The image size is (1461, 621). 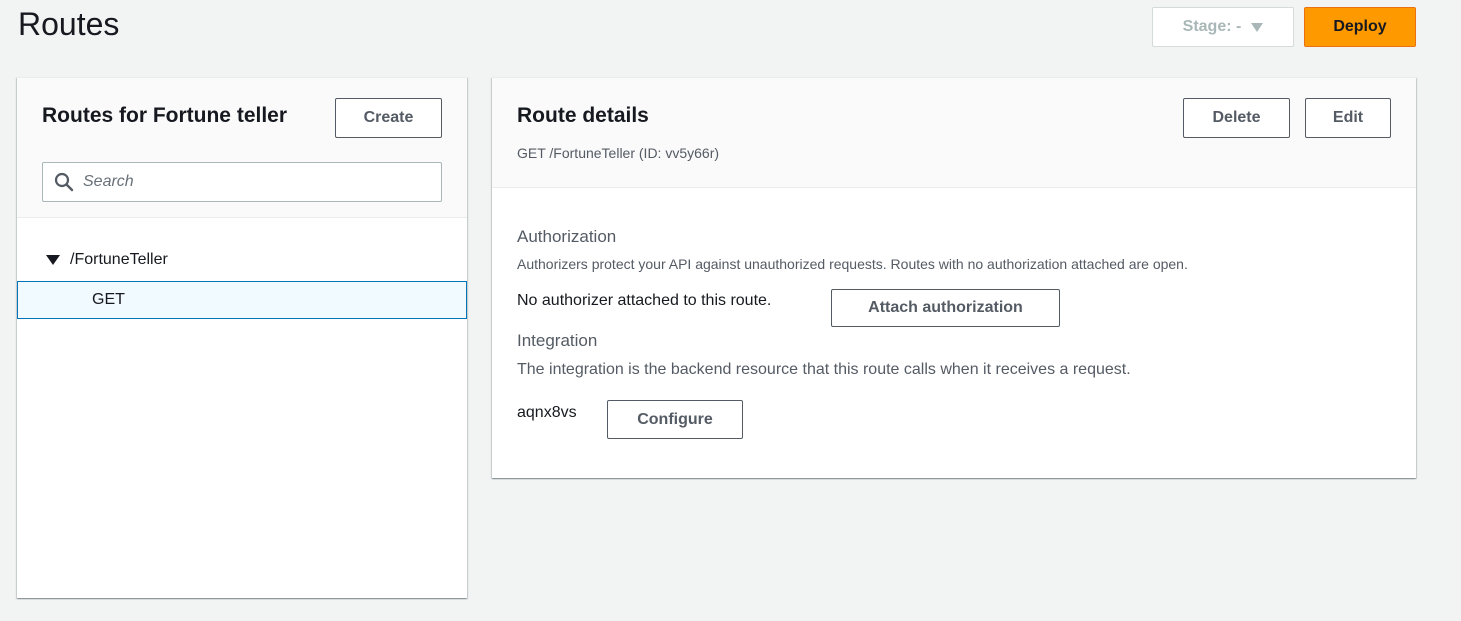 I want to click on stage-select-label: Stage: -, so click(x=1212, y=26).